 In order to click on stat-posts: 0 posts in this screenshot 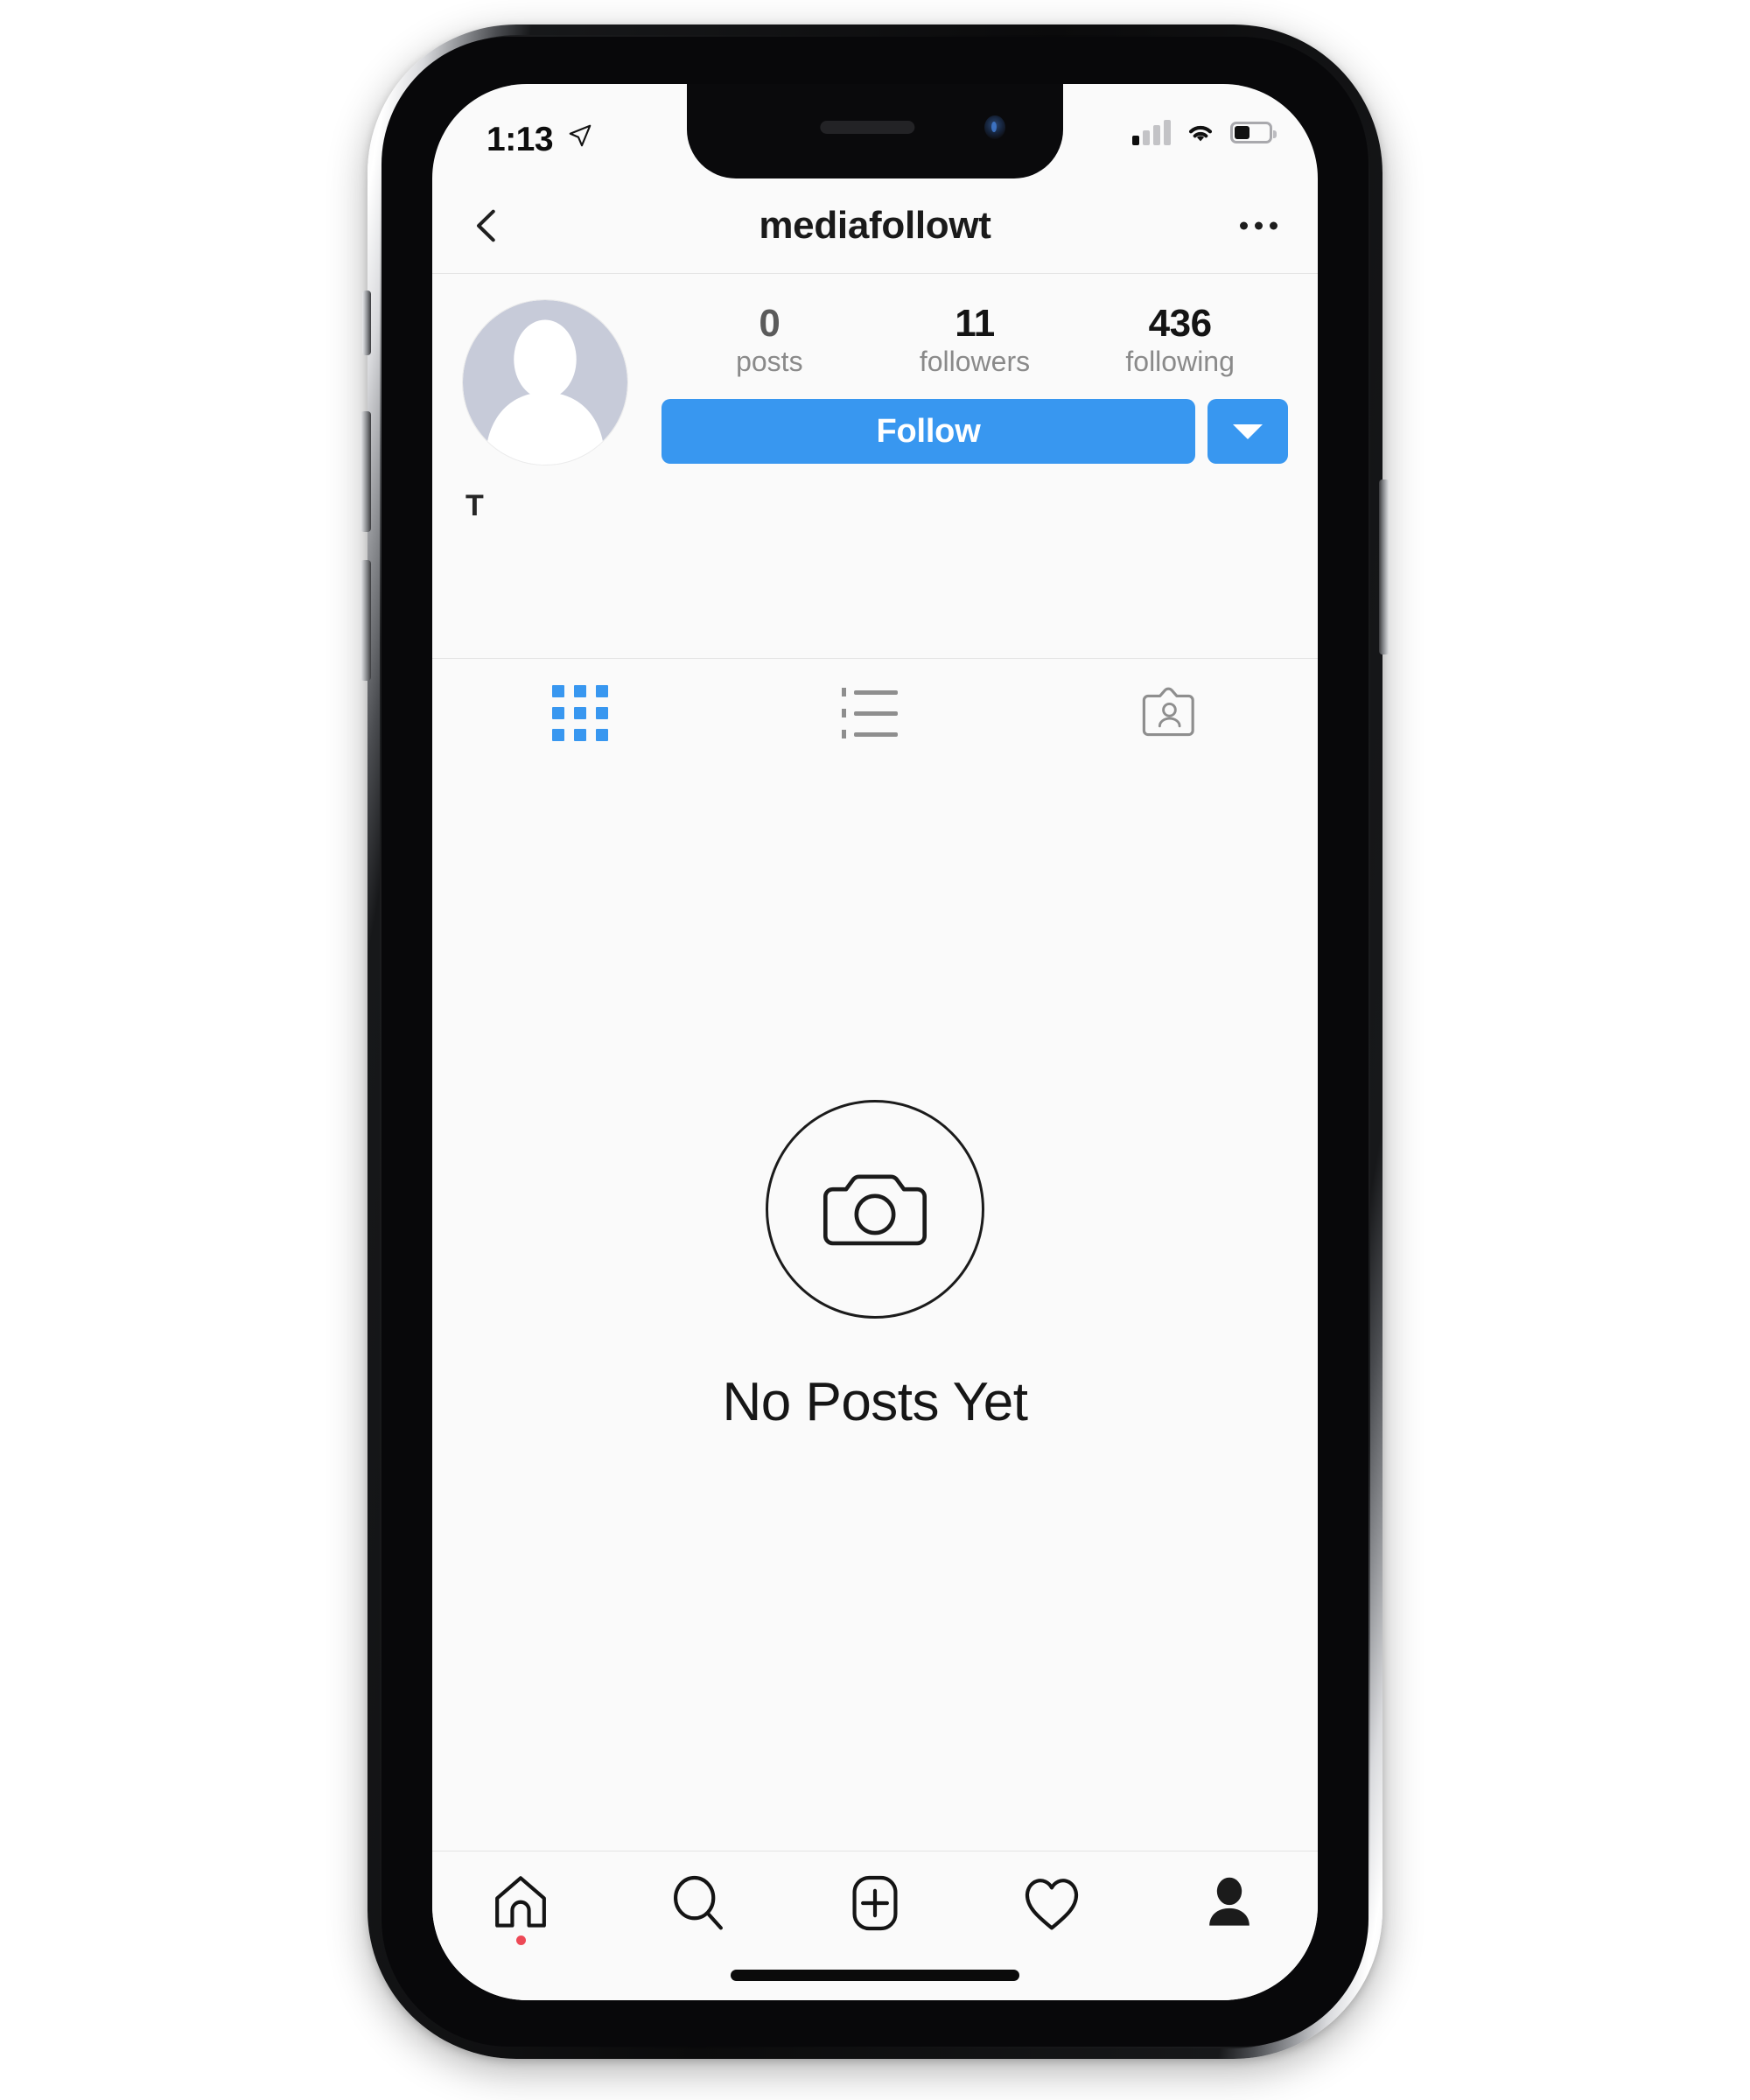, I will do `click(769, 340)`.